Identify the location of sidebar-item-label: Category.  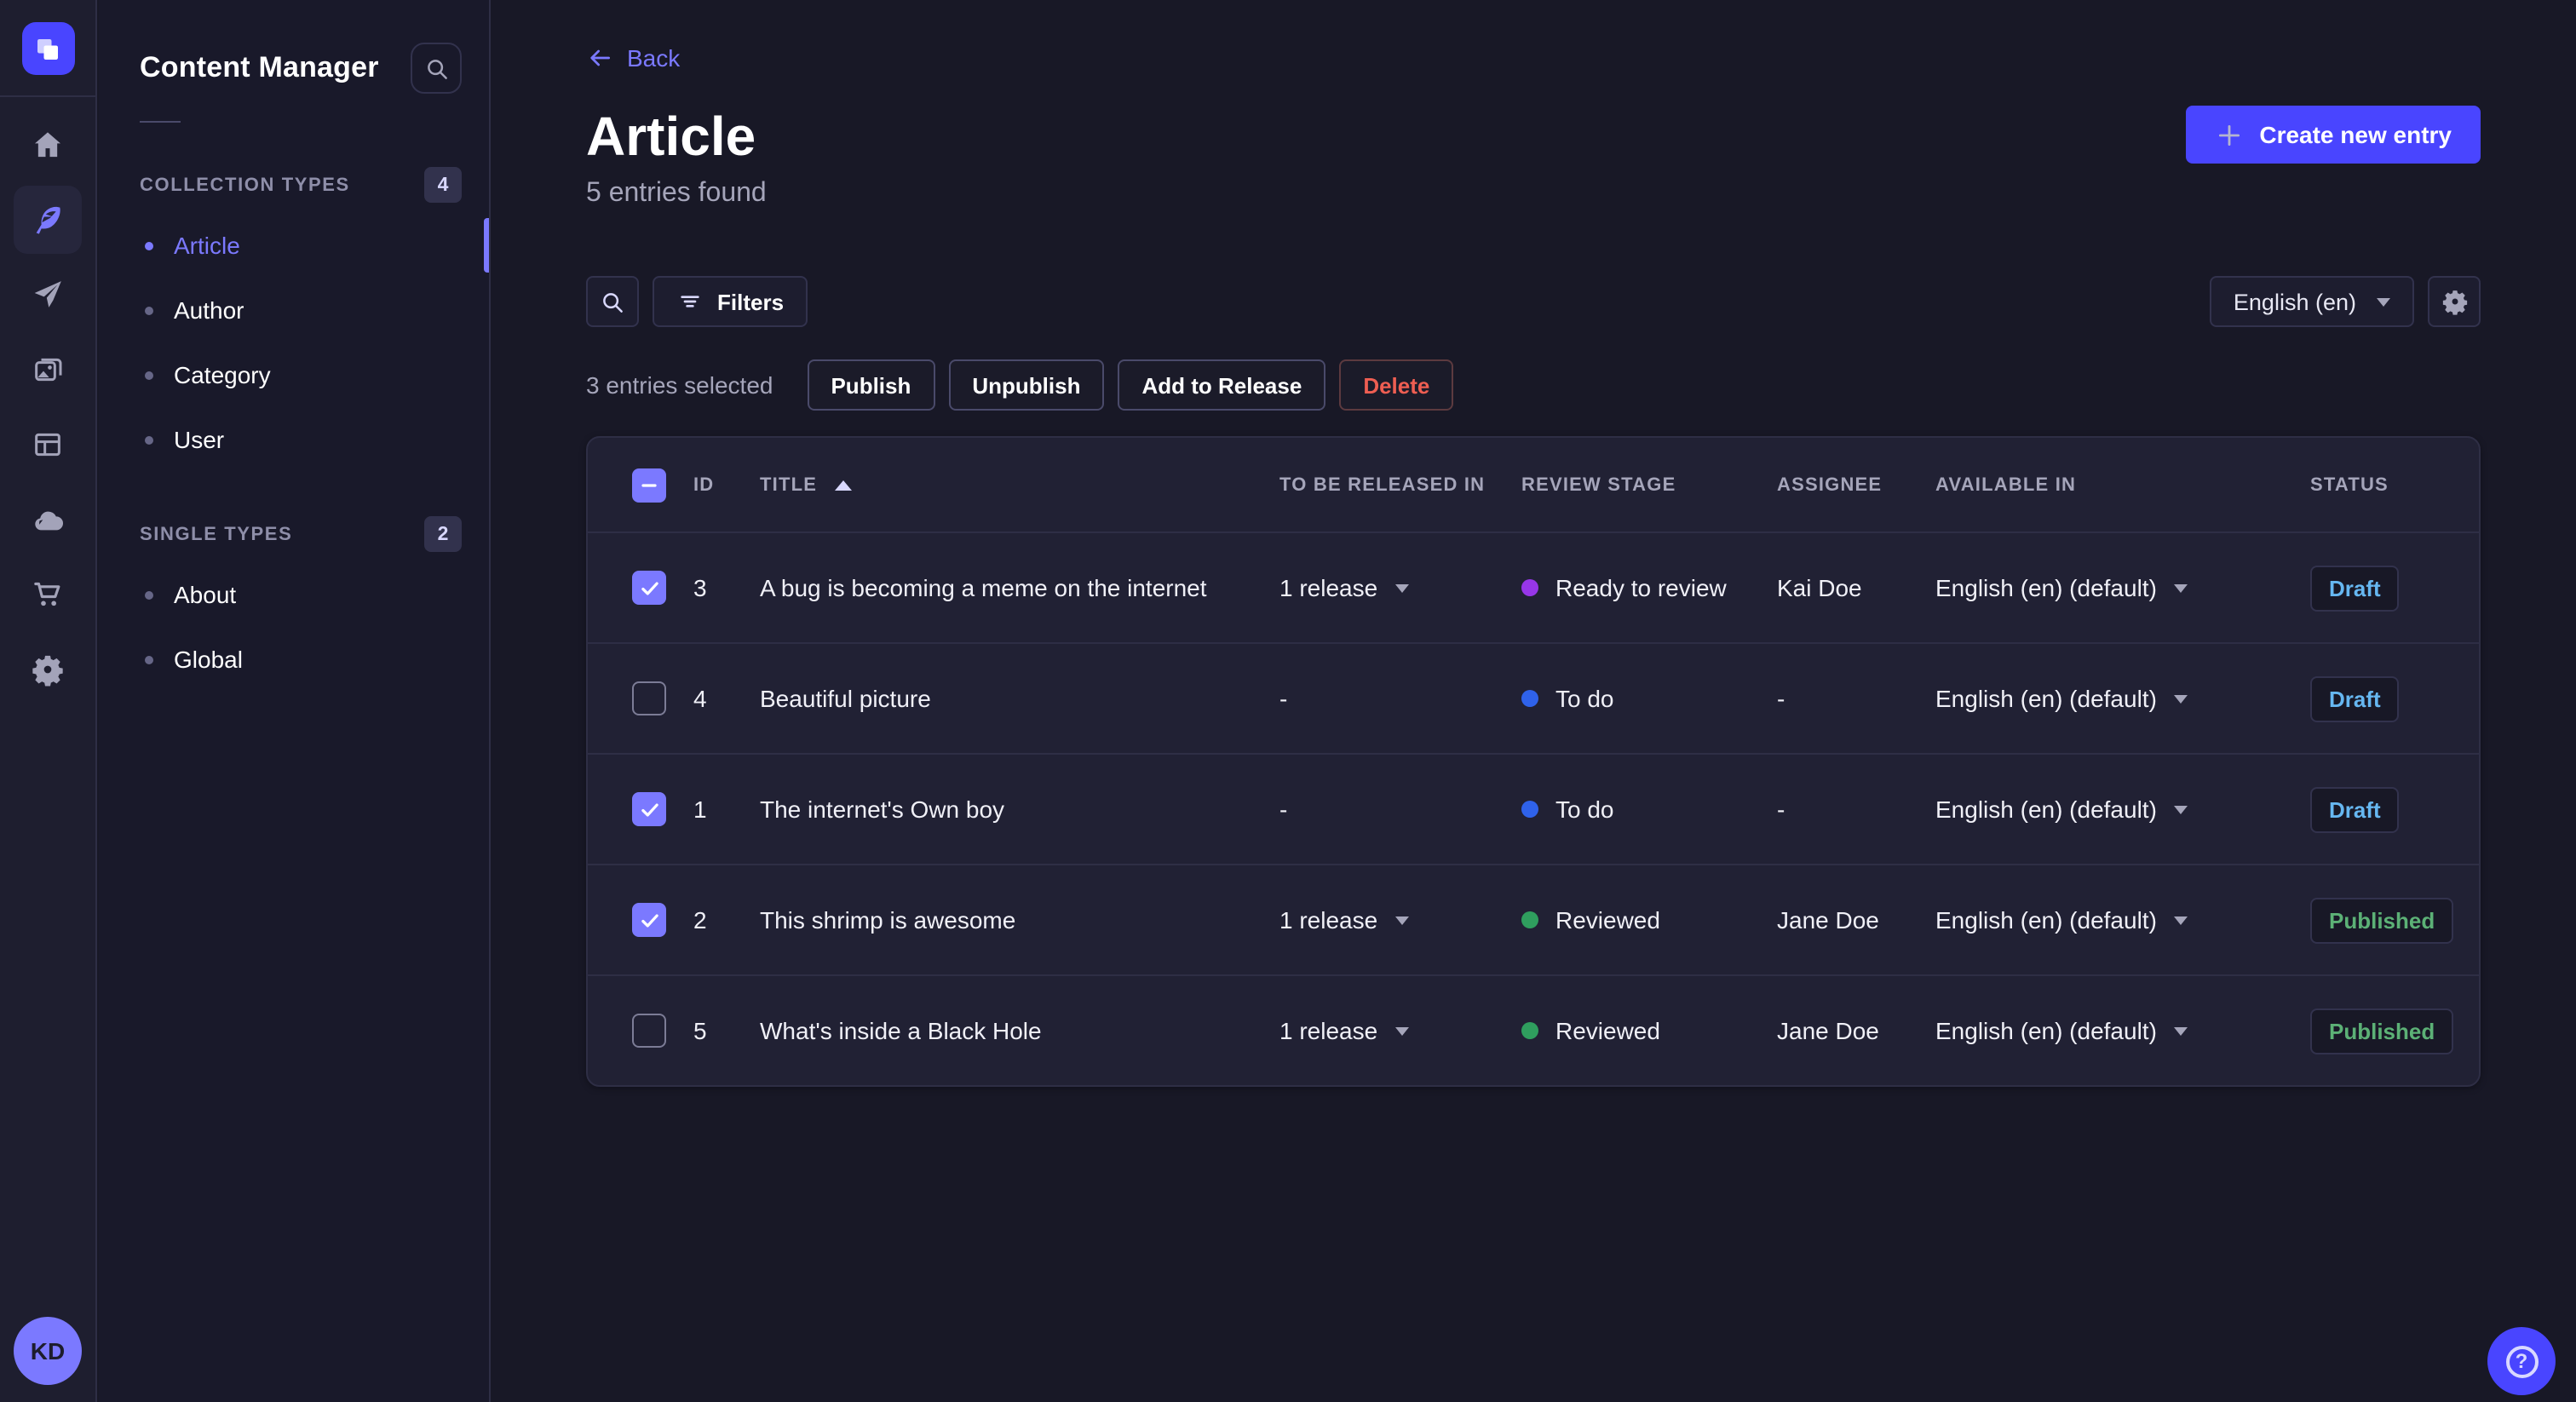
(223, 374).